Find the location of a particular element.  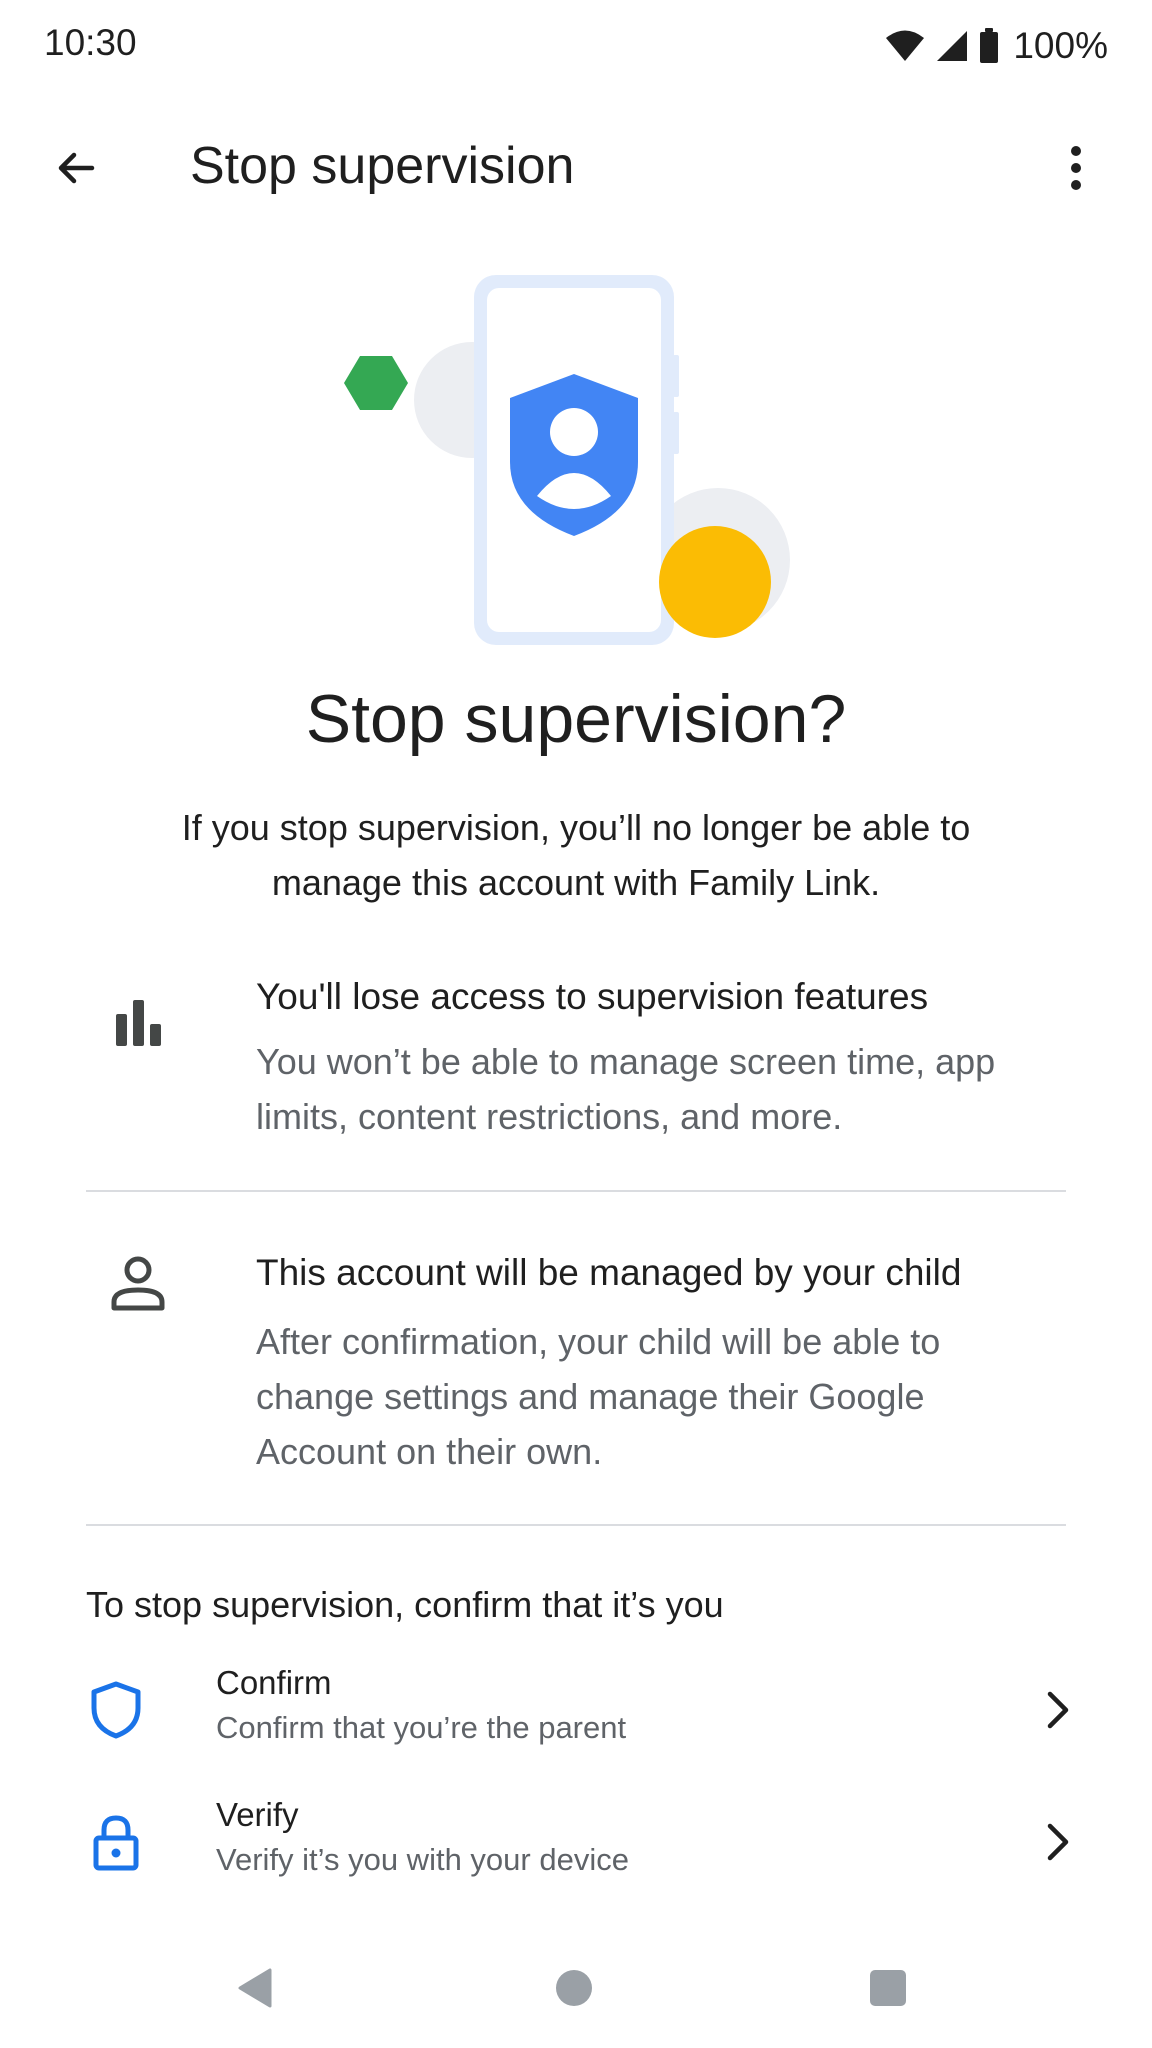

arrow-back-icon is located at coordinates (76, 168).